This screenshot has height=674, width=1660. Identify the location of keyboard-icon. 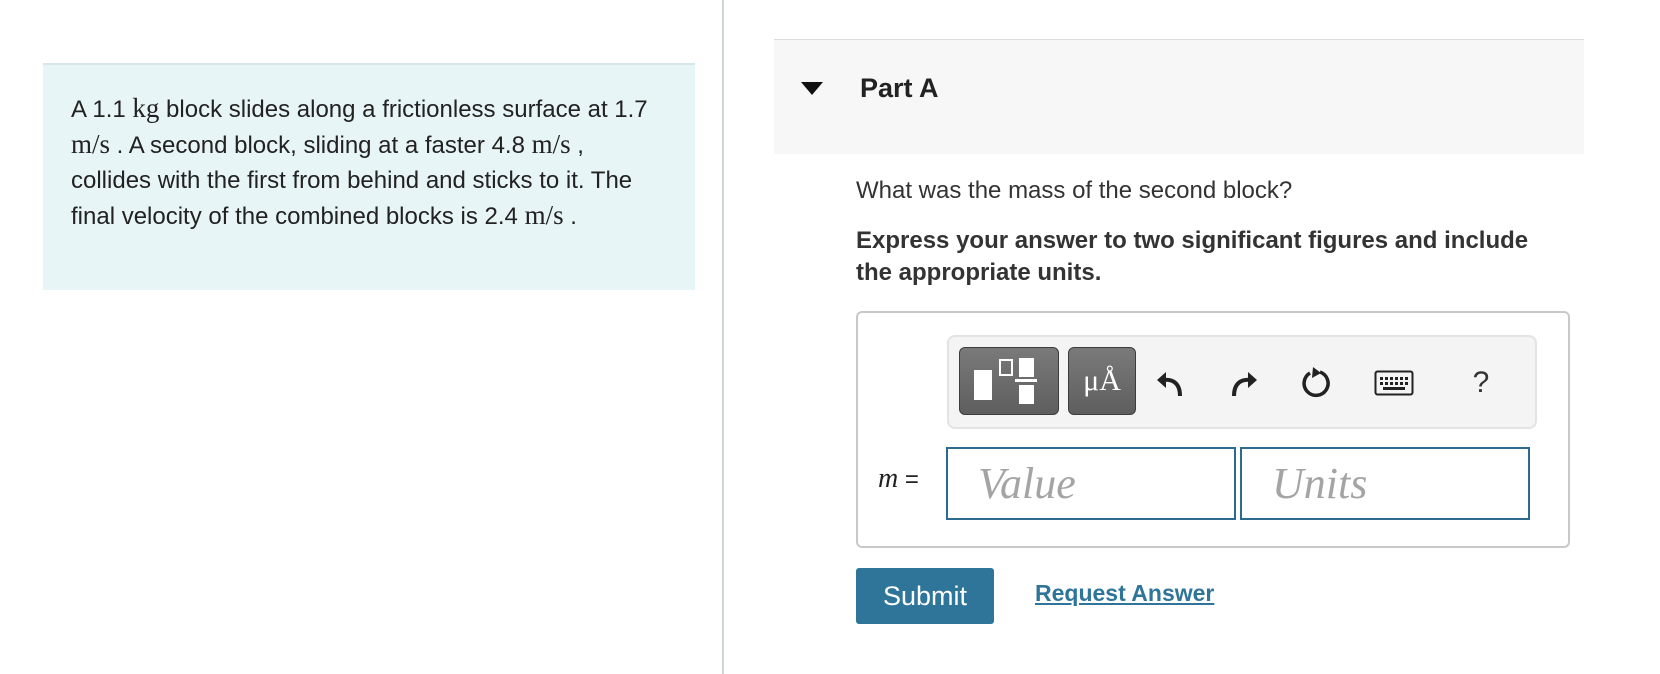
(1394, 383).